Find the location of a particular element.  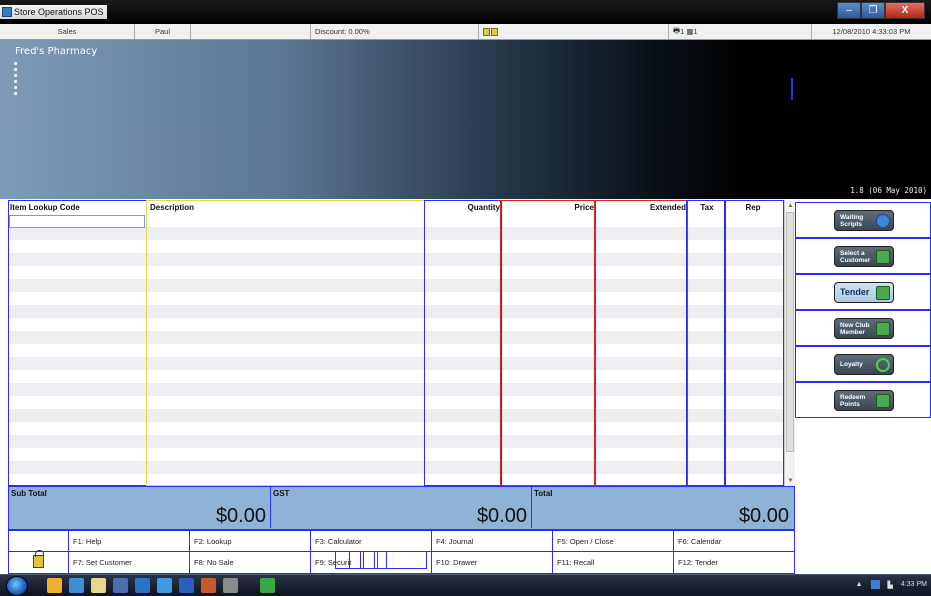

total-box: Total $0.00 is located at coordinates (662, 507).